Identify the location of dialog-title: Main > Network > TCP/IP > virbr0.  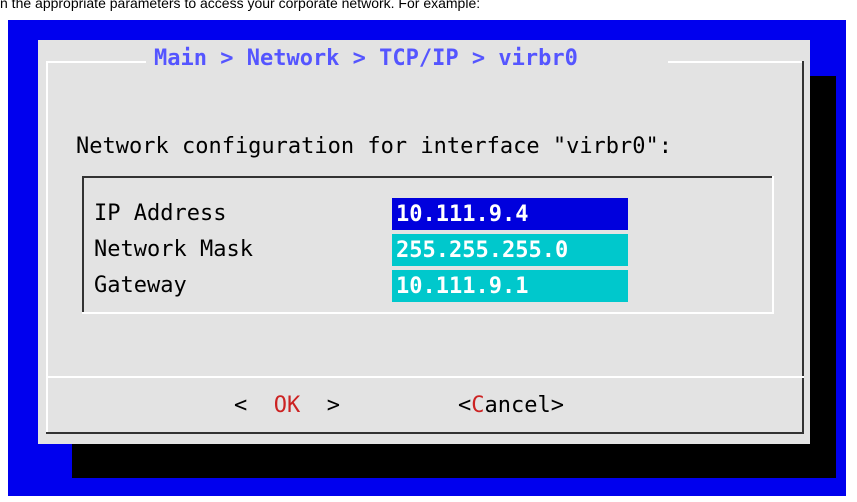
(366, 58).